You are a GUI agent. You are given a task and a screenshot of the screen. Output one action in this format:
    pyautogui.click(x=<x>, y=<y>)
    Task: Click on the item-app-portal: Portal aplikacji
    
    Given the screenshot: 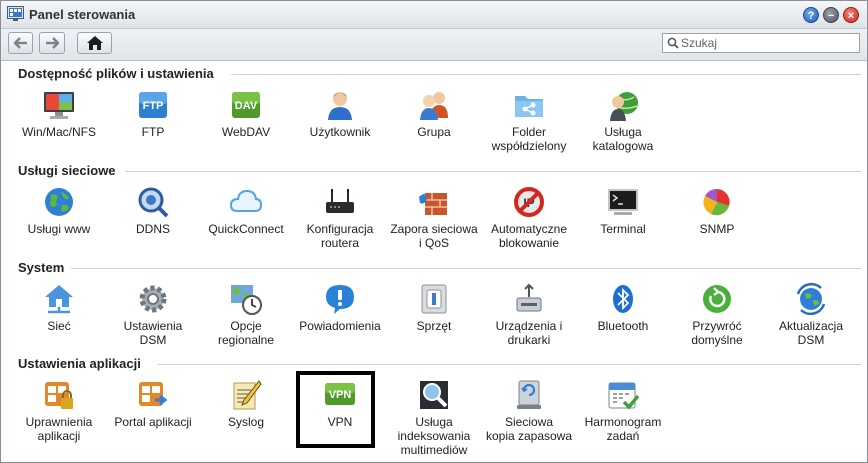 What is the action you would take?
    pyautogui.click(x=153, y=403)
    